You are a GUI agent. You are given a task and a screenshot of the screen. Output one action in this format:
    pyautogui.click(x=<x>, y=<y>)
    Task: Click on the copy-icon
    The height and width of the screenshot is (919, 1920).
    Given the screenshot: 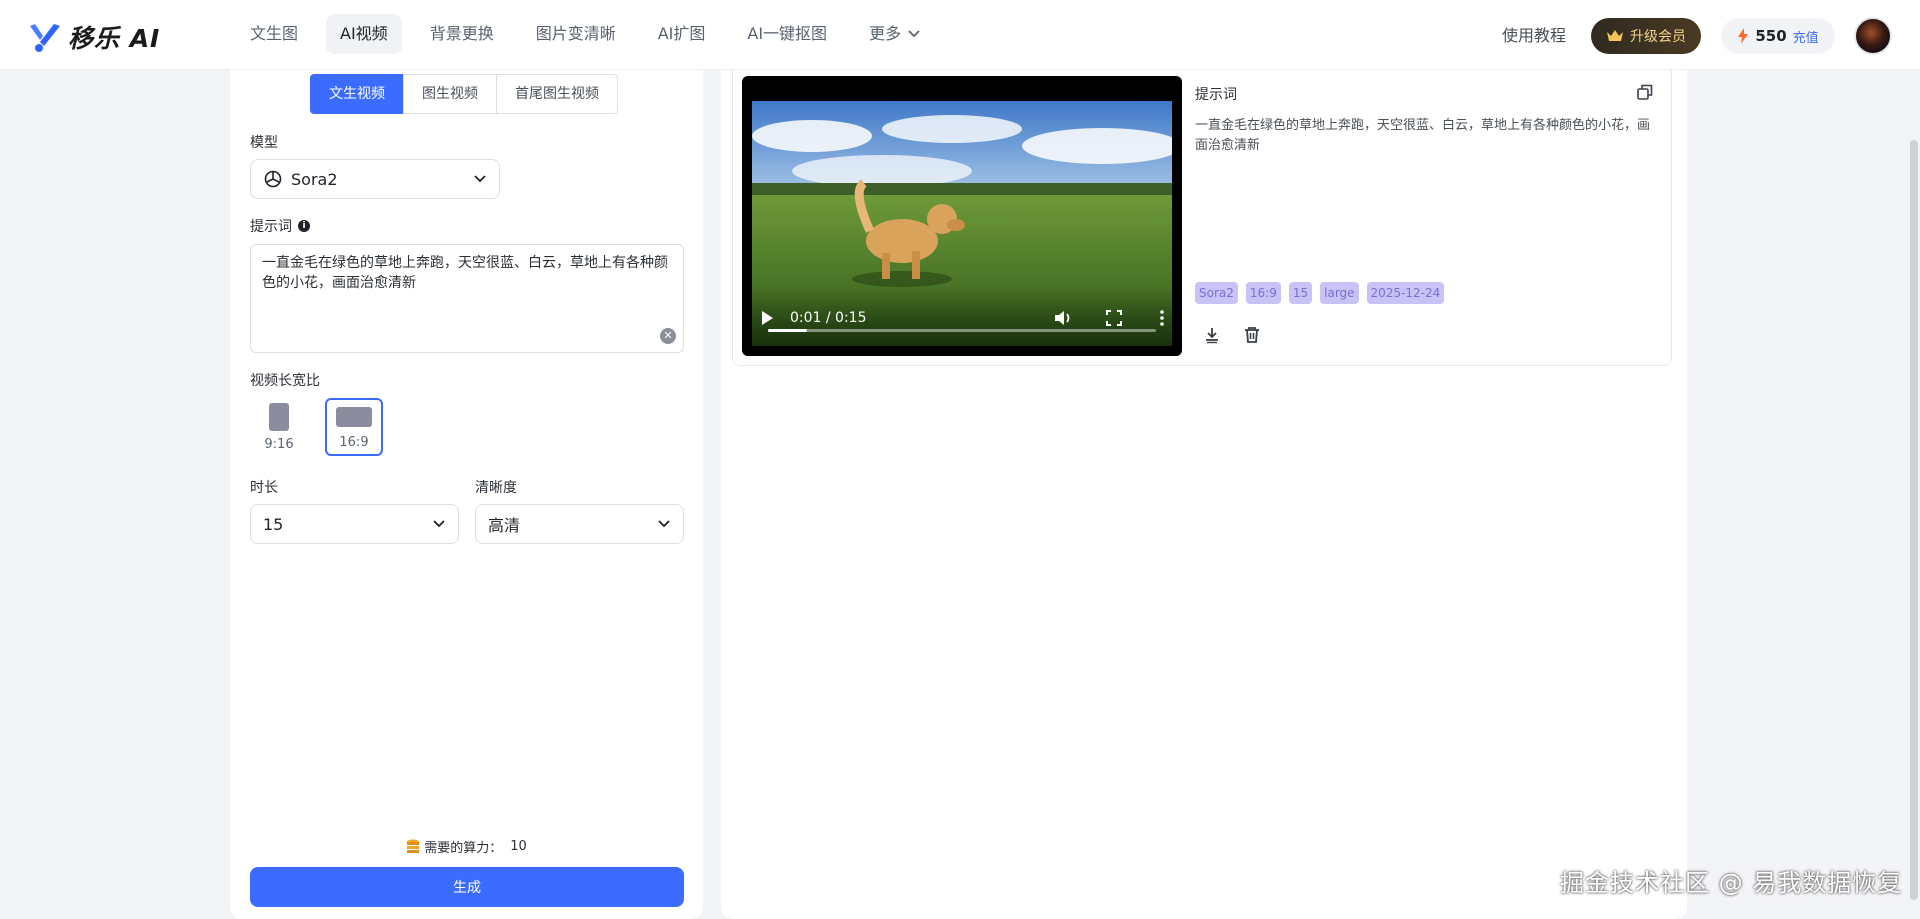 What is the action you would take?
    pyautogui.click(x=1645, y=92)
    